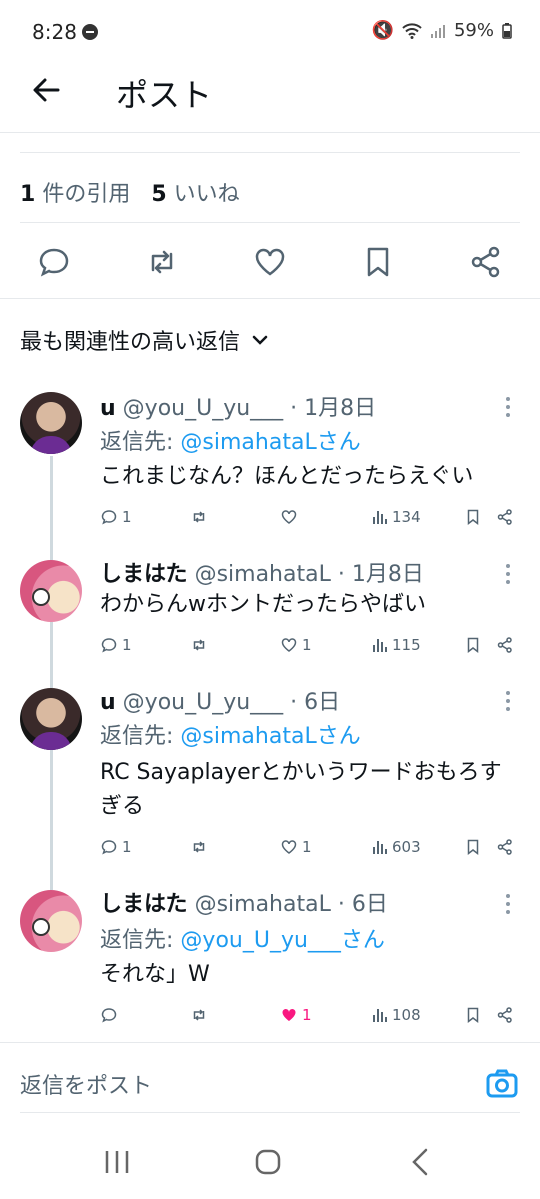  I want to click on reply-count, so click(111, 1015).